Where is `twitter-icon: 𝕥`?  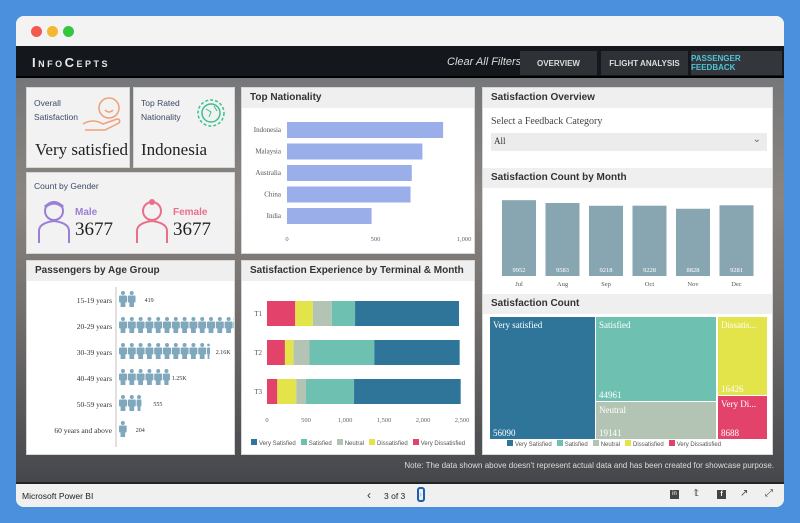 twitter-icon: 𝕥 is located at coordinates (696, 493).